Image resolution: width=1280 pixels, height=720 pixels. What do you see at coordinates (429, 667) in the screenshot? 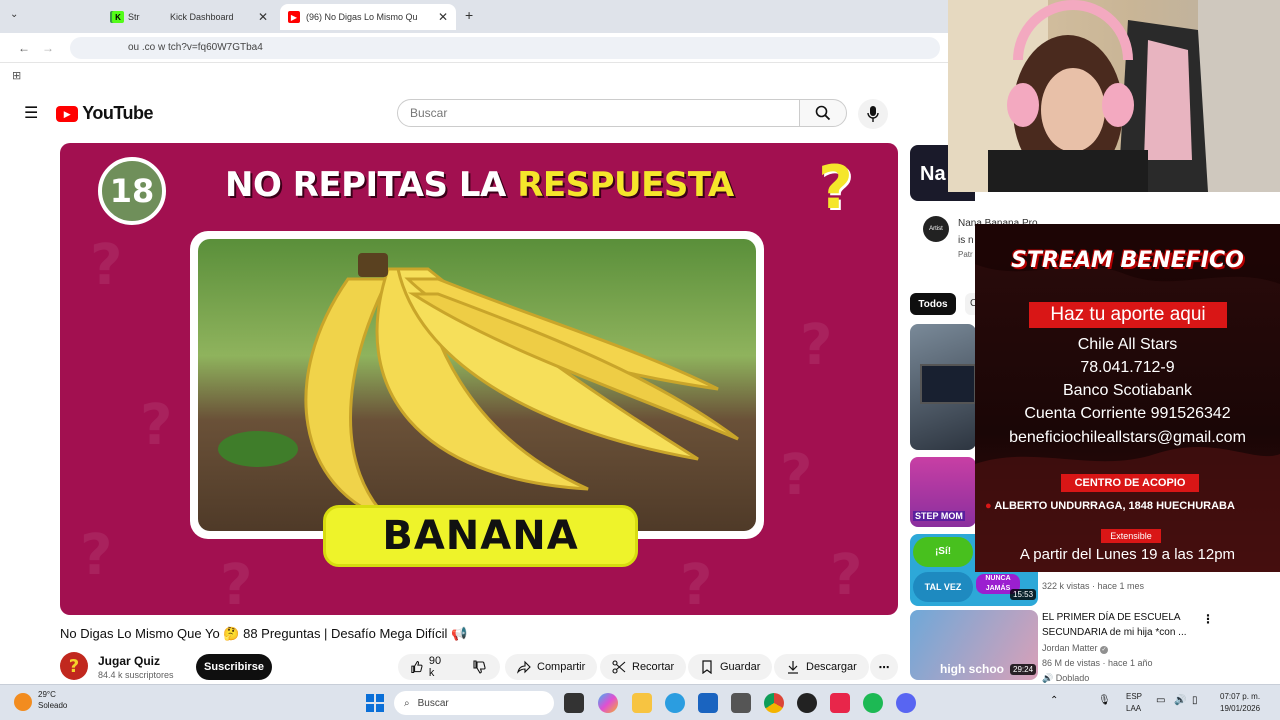
I see `like-button: 90 k` at bounding box center [429, 667].